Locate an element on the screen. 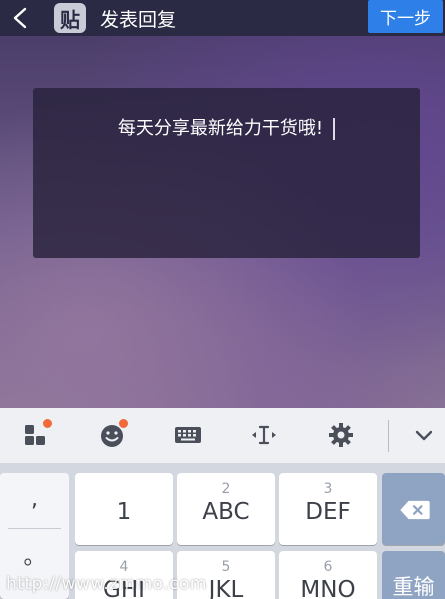 The image size is (445, 599). card-text-line: 每天分享最新给力干货哦! is located at coordinates (226, 127).